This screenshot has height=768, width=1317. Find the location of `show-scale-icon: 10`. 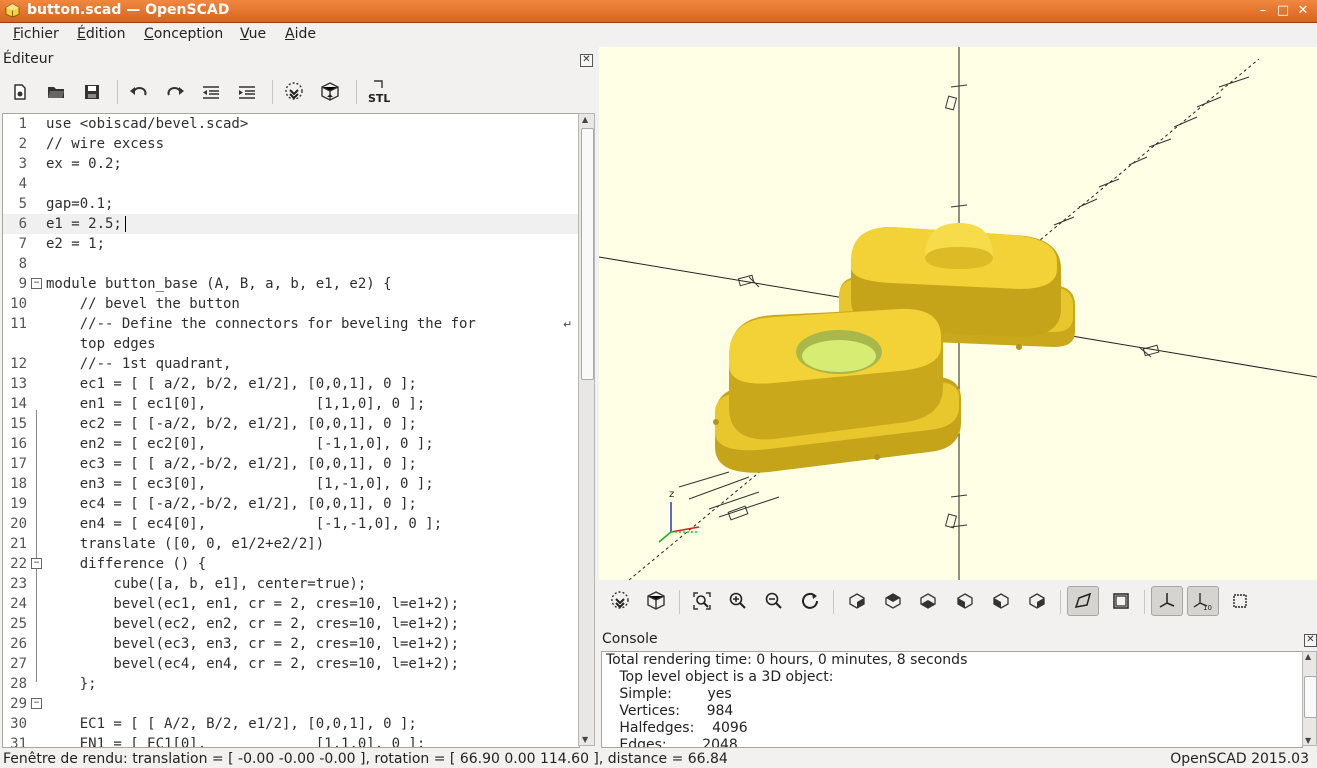

show-scale-icon: 10 is located at coordinates (1203, 601).